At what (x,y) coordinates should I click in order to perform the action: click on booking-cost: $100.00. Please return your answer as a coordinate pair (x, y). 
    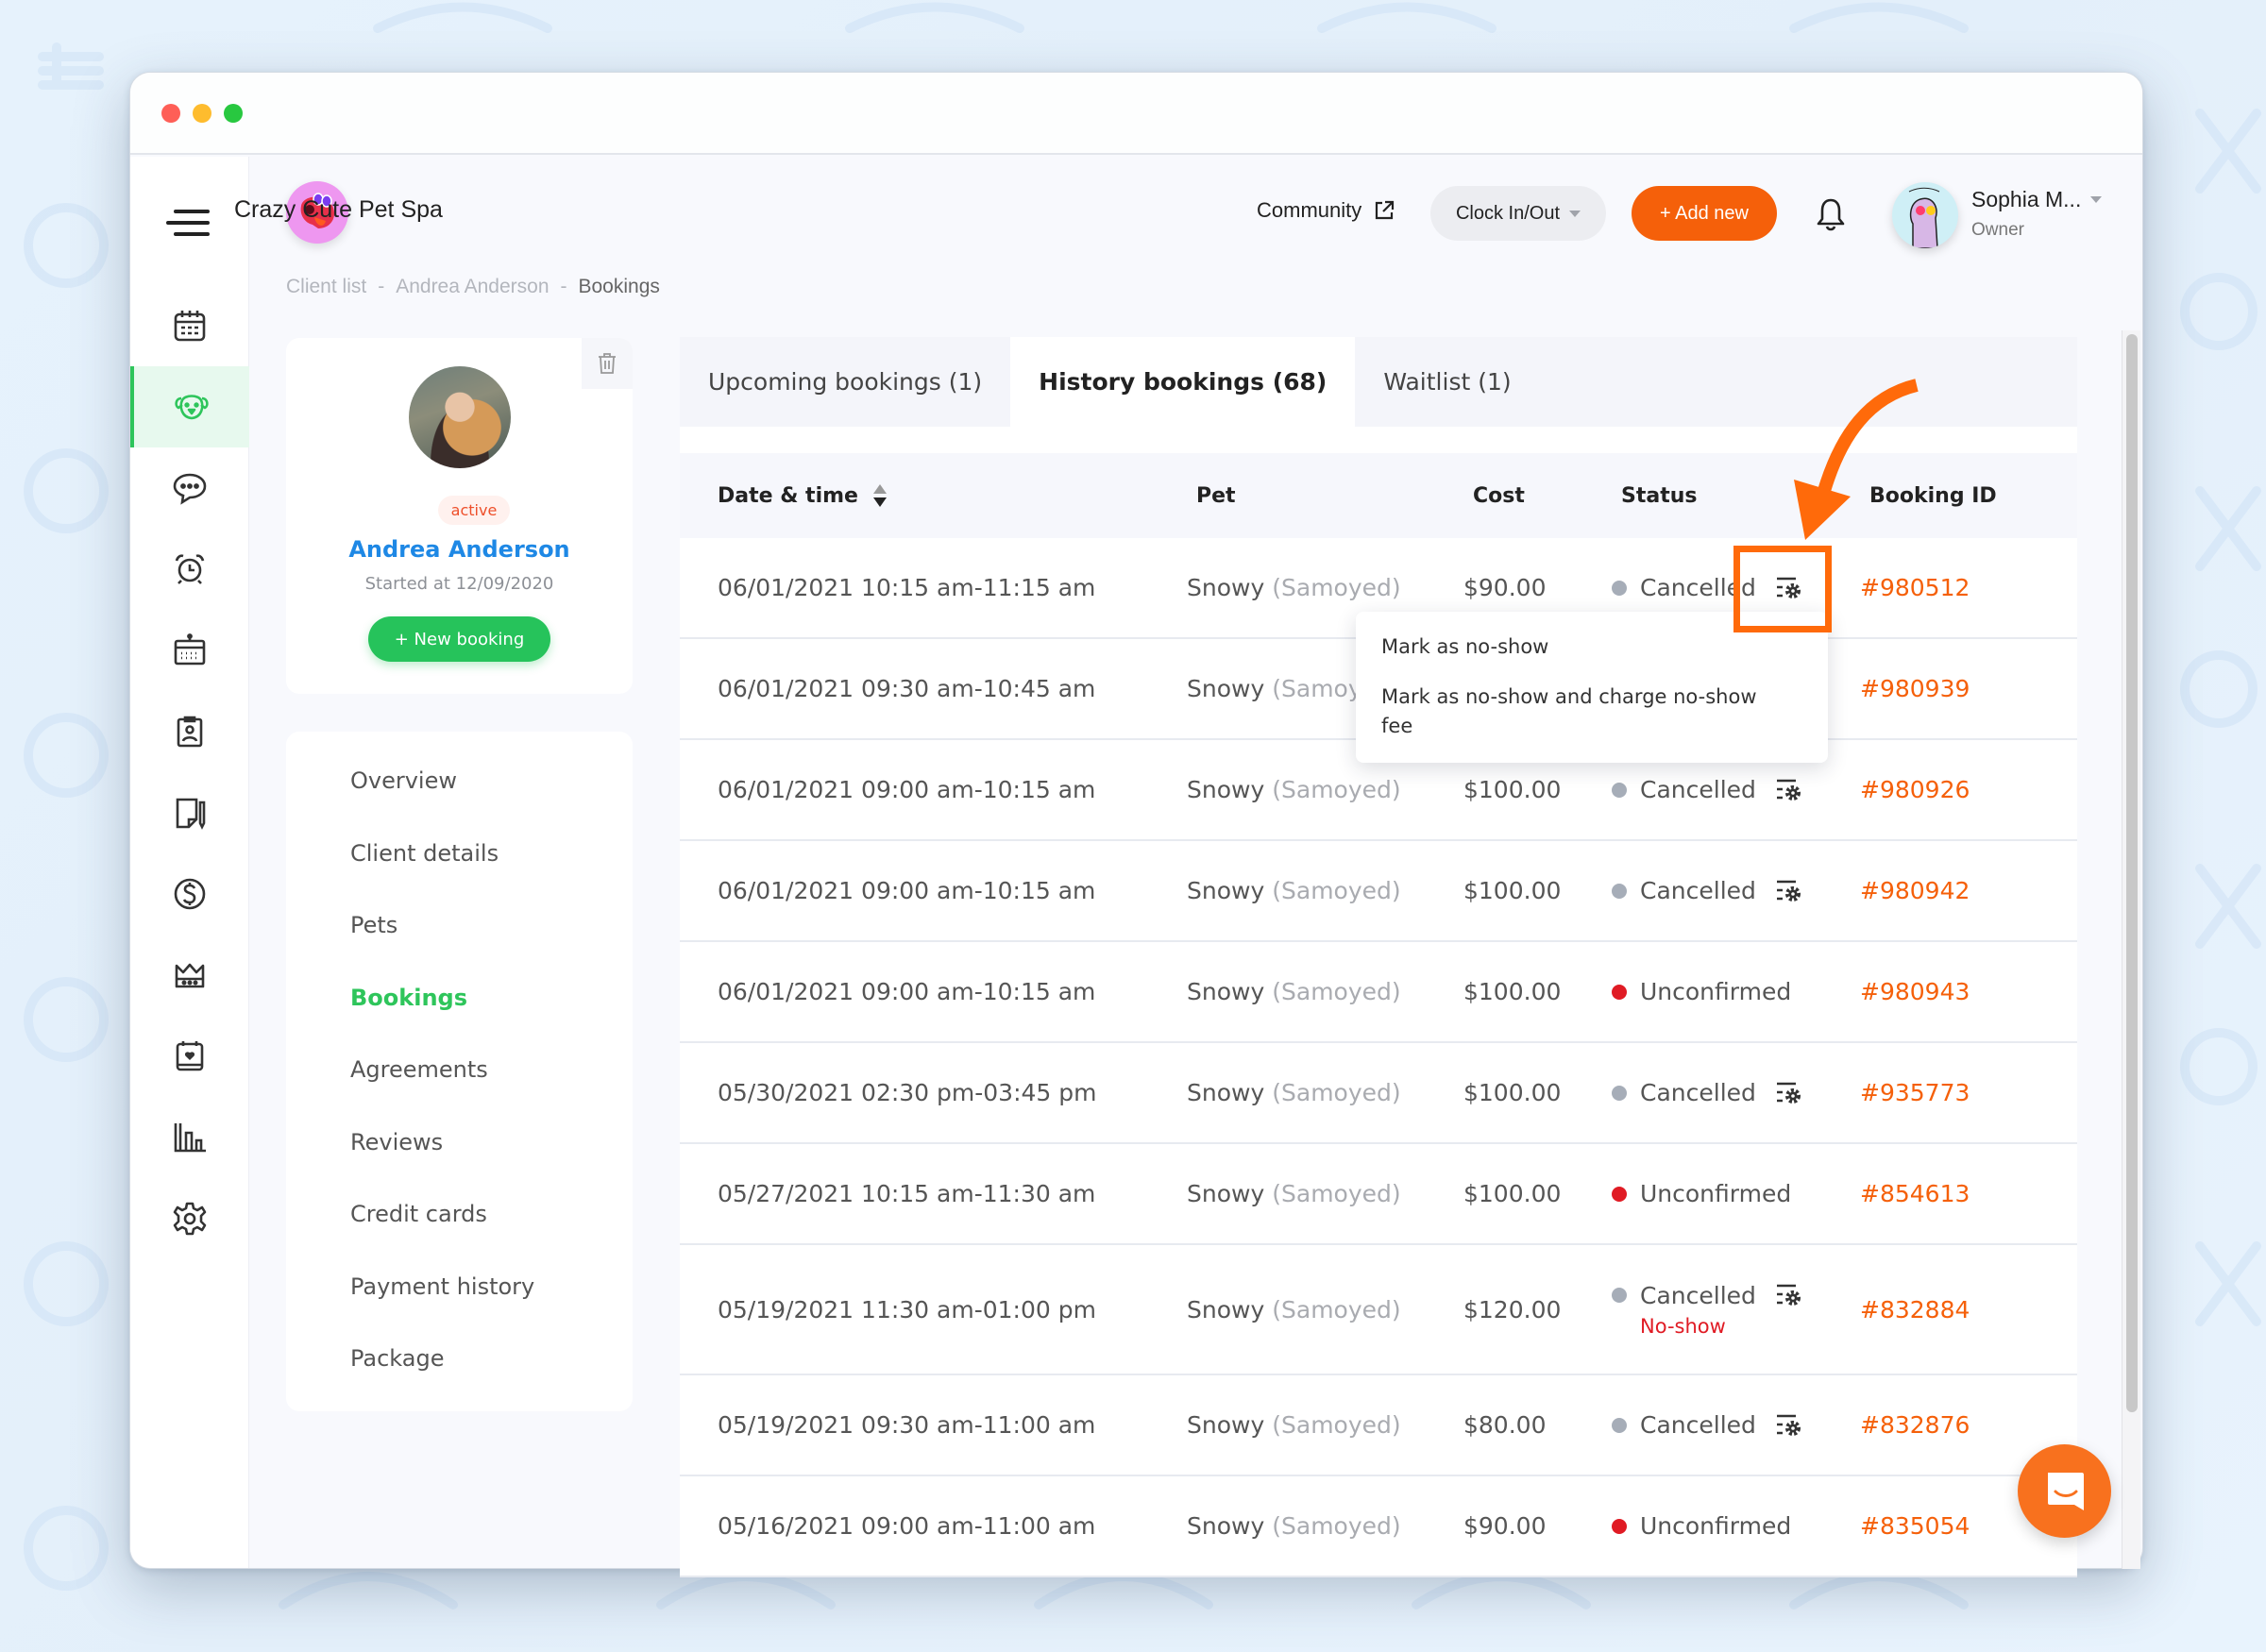
    Looking at the image, I should click on (1513, 991).